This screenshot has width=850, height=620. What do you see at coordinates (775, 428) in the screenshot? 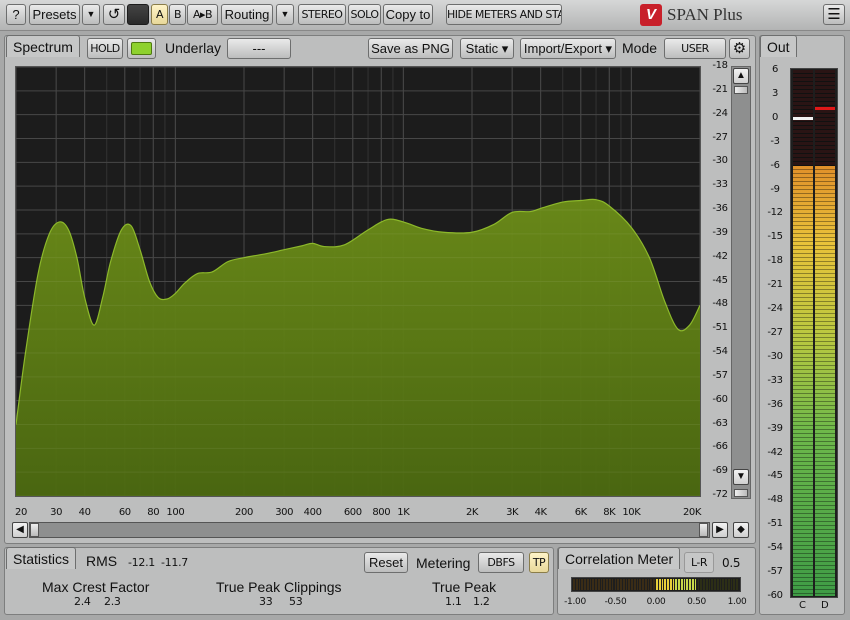
I see `meter-scale-label: -39` at bounding box center [775, 428].